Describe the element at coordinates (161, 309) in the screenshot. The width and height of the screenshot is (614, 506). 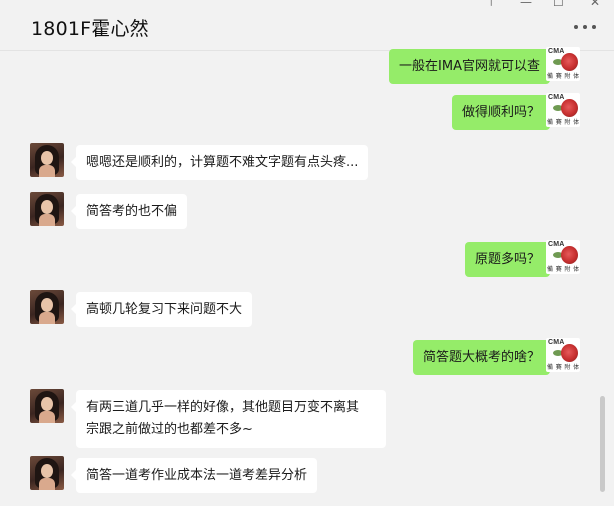
I see `message-bubble-received: 高顿几轮复习下来问题不大` at that location.